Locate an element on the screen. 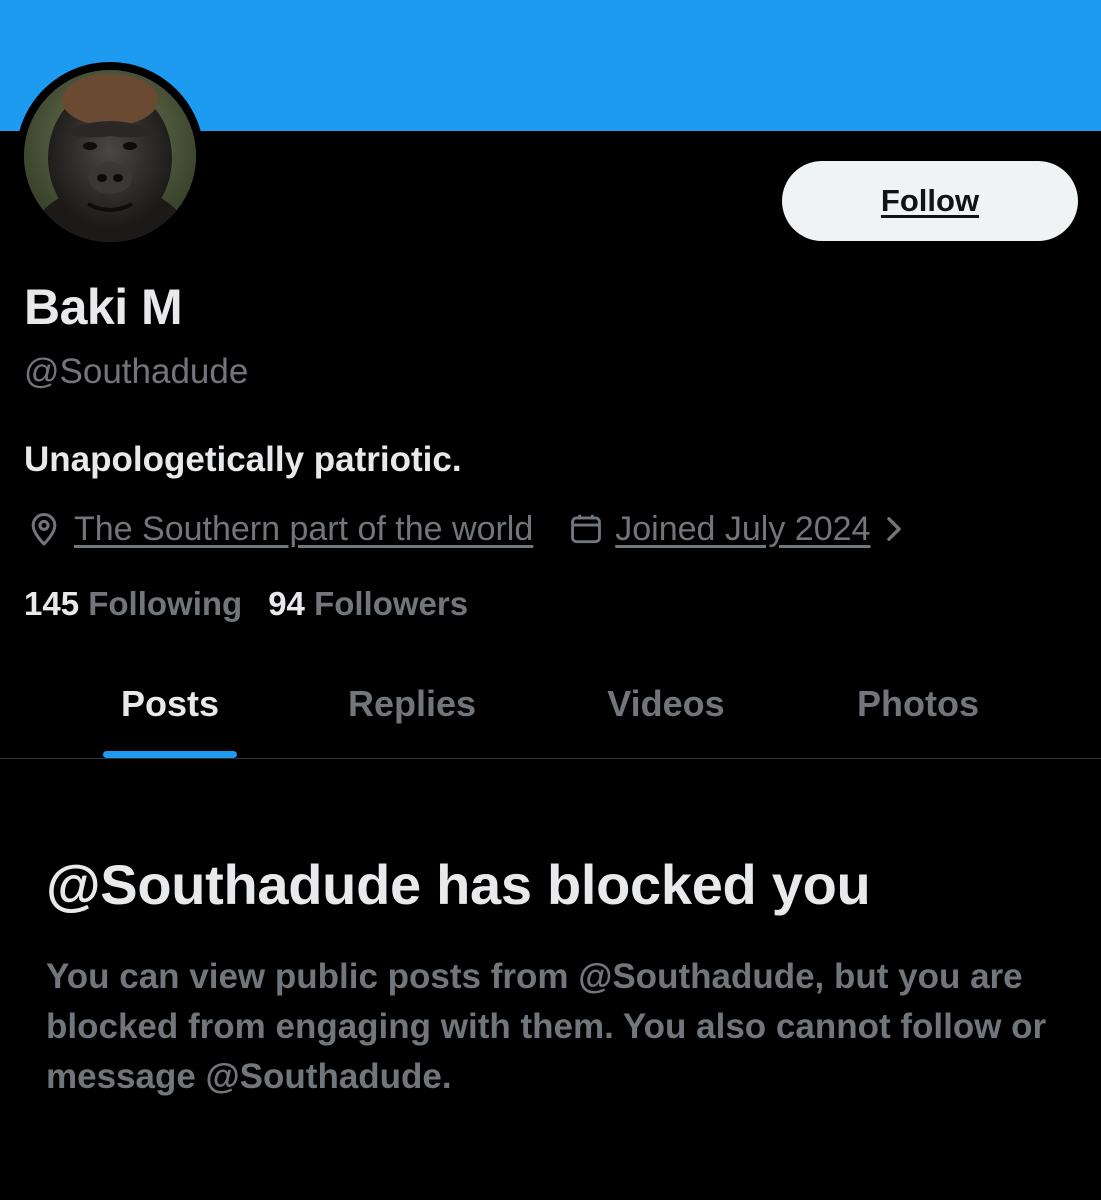 This screenshot has width=1101, height=1200. display-name: Baki M is located at coordinates (103, 307).